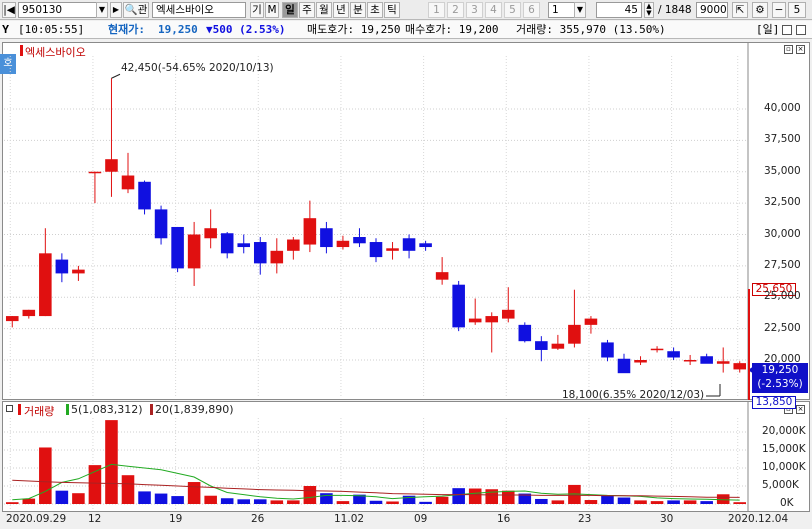 This screenshot has height=529, width=812. I want to click on ma20-line, so click(376, 488).